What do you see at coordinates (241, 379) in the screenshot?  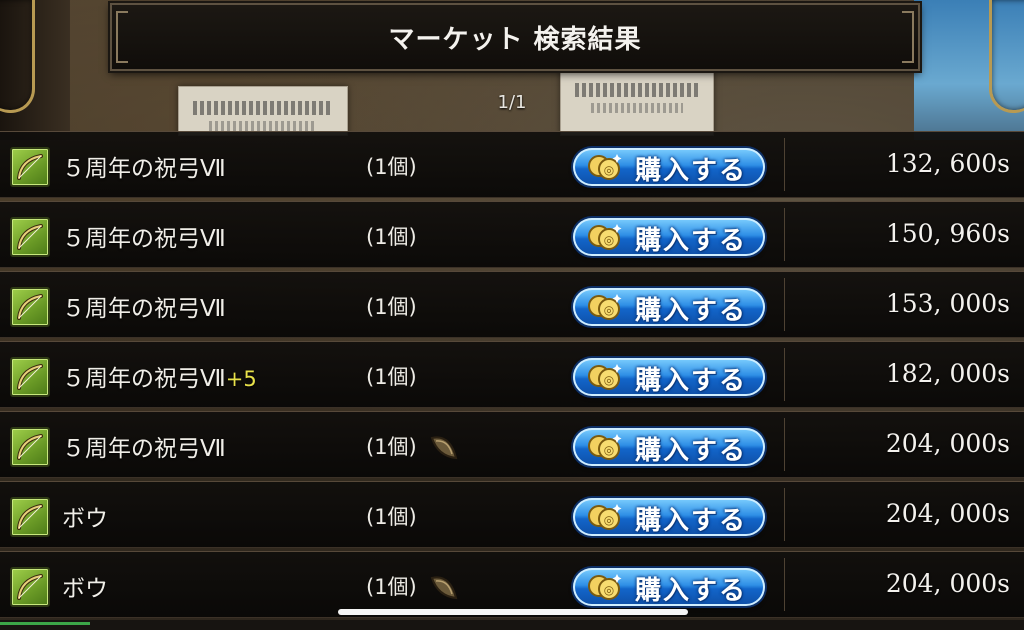 I see `item-plus-level: +5` at bounding box center [241, 379].